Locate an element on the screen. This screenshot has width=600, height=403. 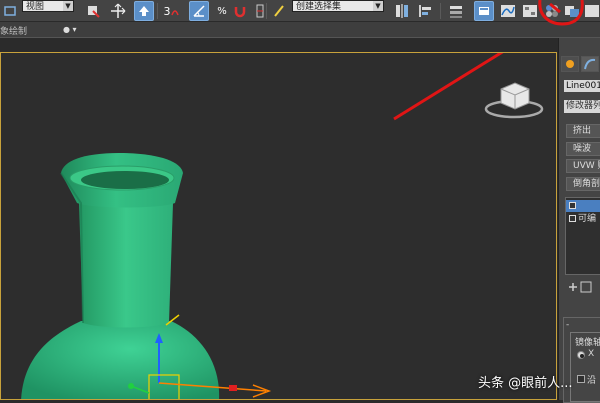
create-tab-icon is located at coordinates (570, 64).